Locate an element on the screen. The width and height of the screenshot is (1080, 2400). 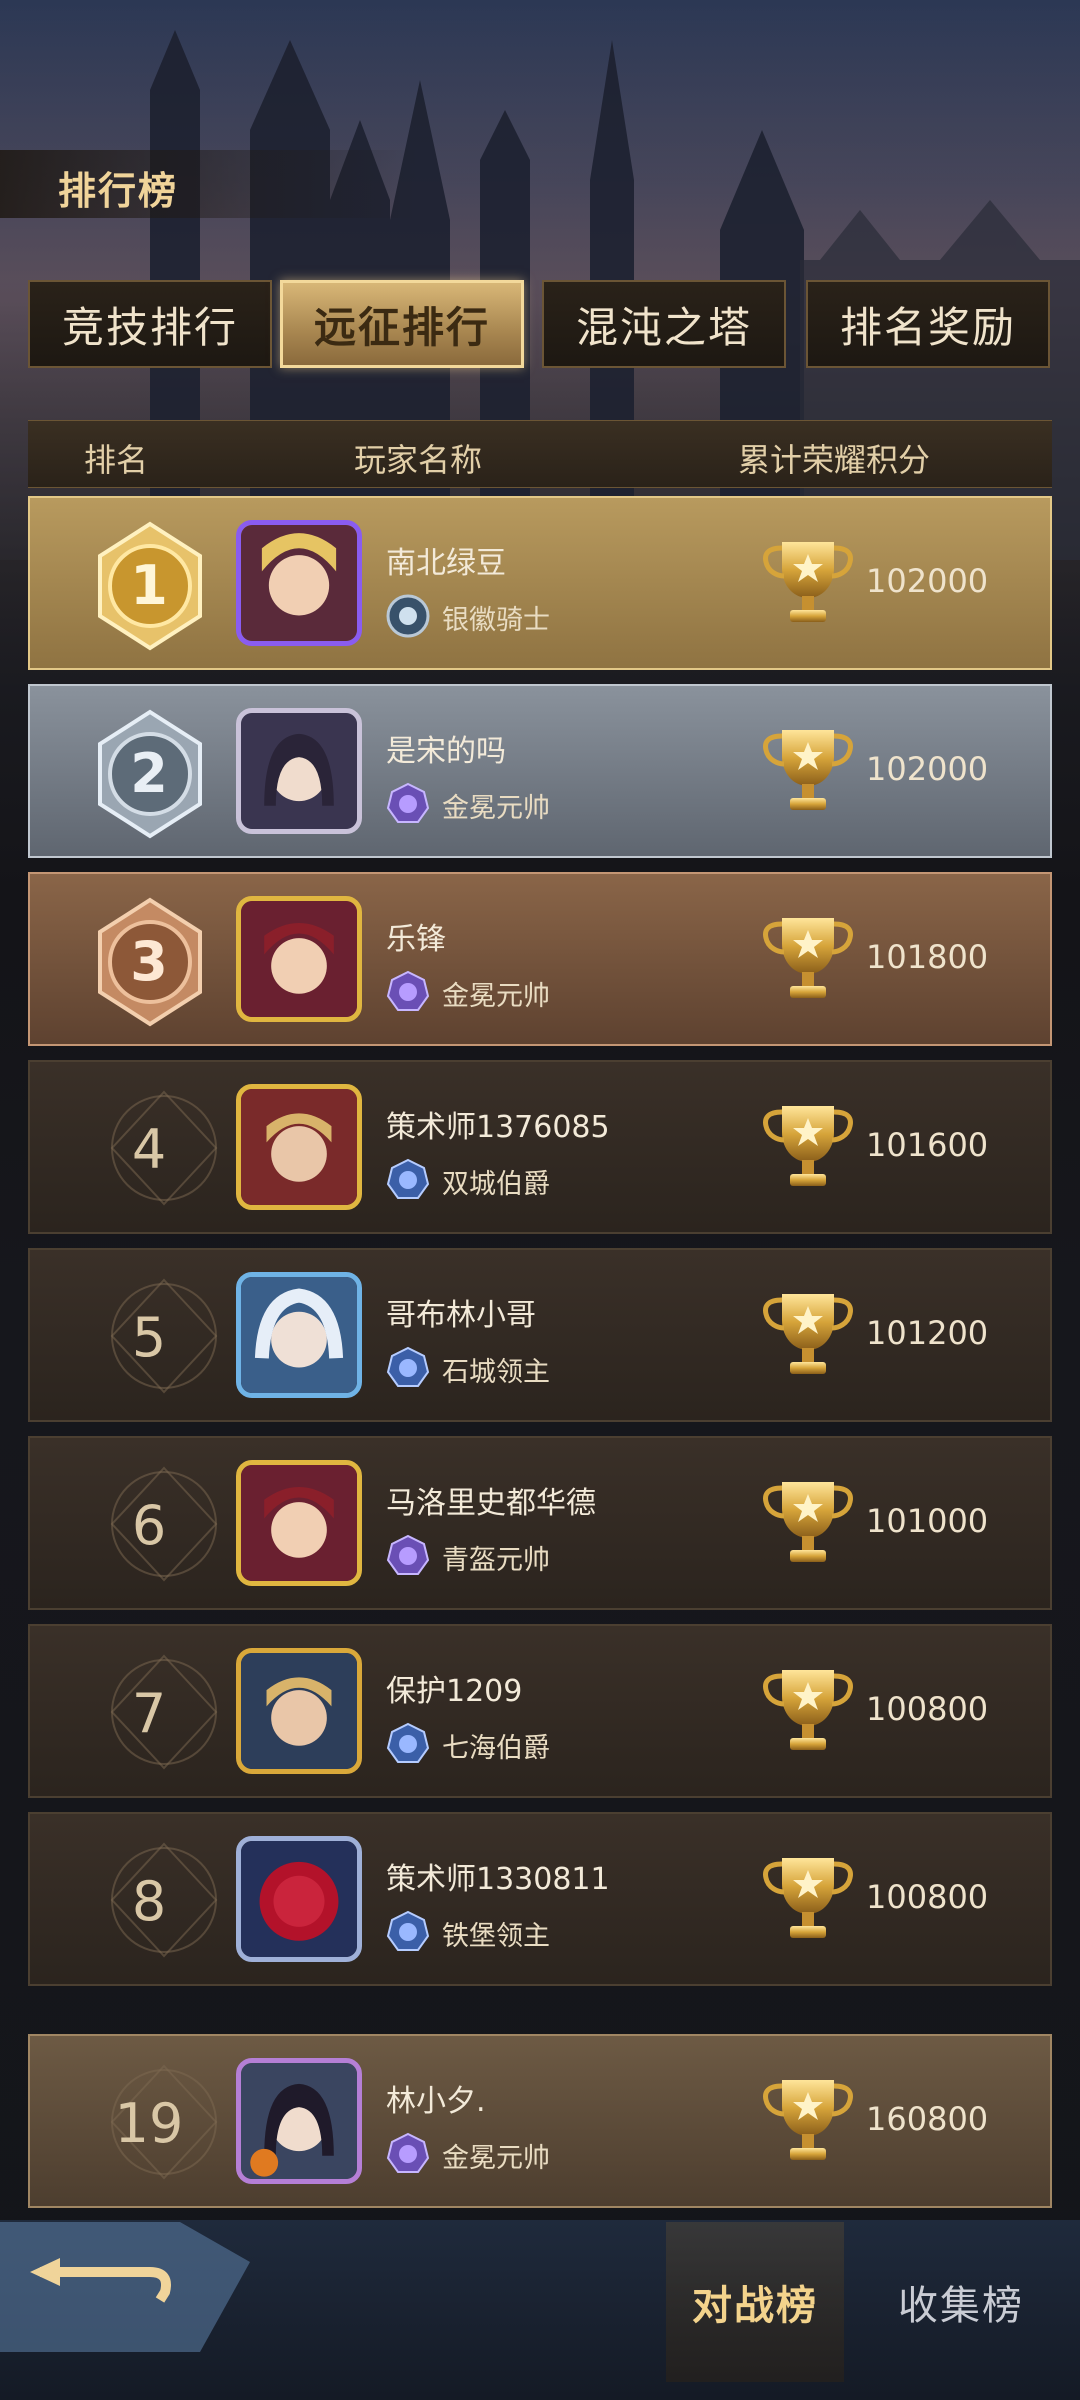
player-name: 南北绿豆 is located at coordinates (446, 563).